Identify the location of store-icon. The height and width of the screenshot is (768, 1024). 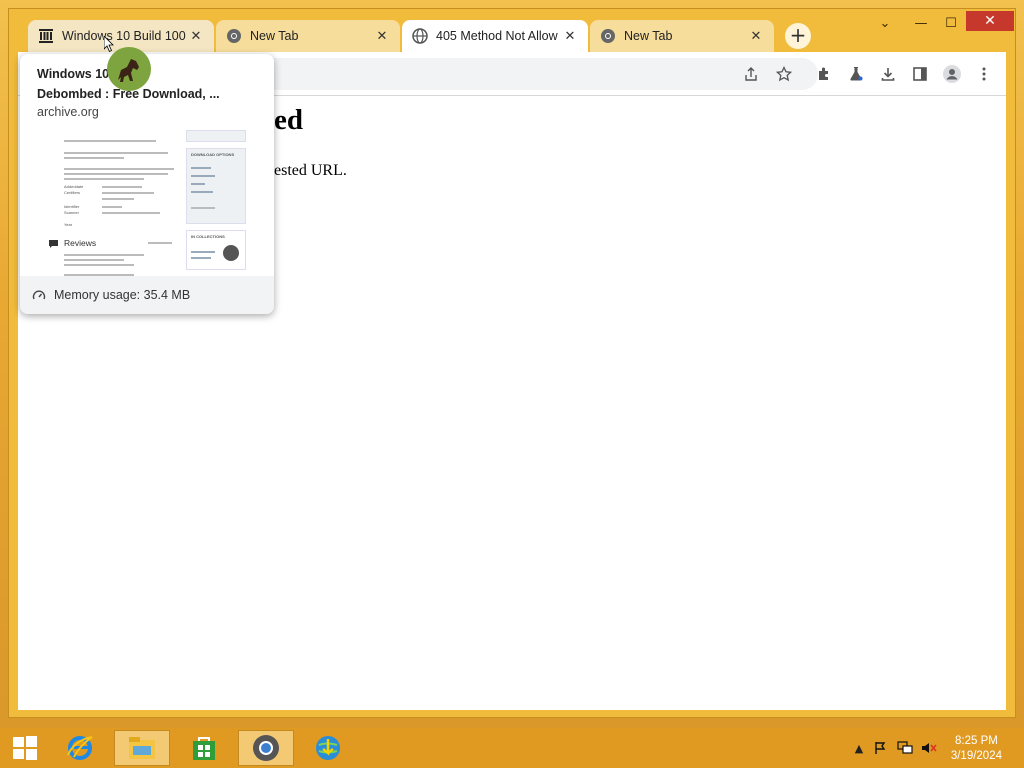
(204, 748).